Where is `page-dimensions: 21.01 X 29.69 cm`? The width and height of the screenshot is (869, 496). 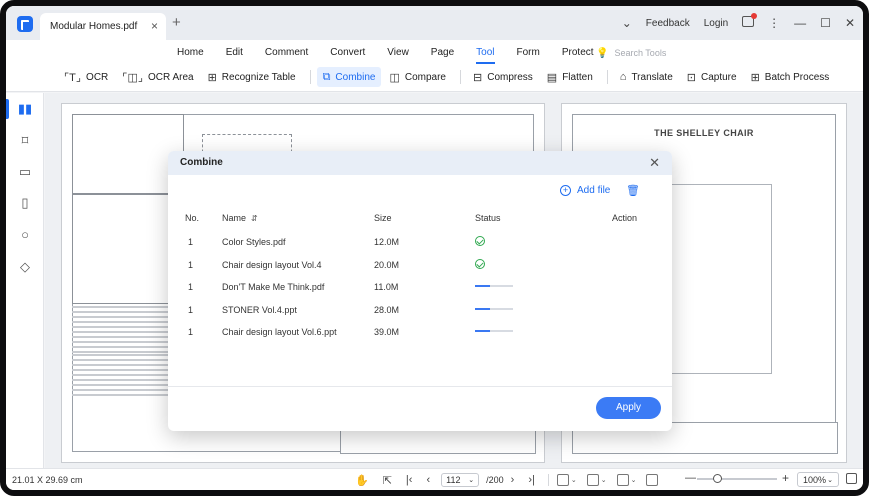
page-dimensions: 21.01 X 29.69 cm is located at coordinates (47, 480).